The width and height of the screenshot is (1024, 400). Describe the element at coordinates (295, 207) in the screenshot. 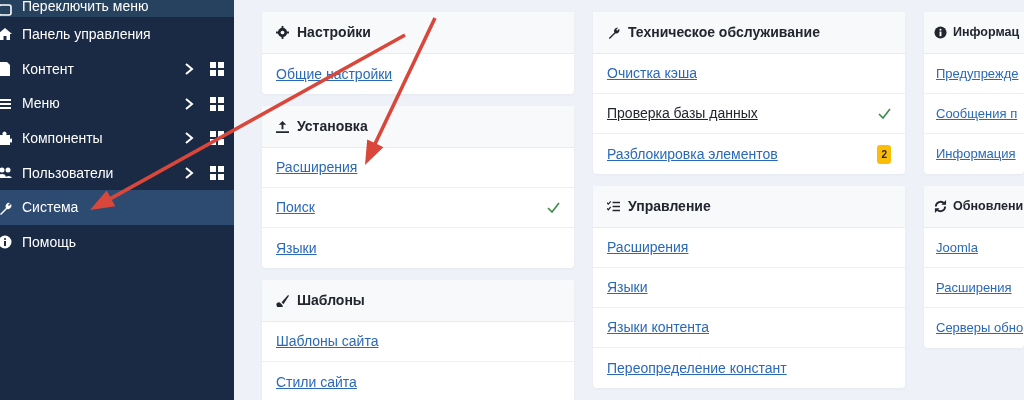

I see `panel-link: Поиск` at that location.